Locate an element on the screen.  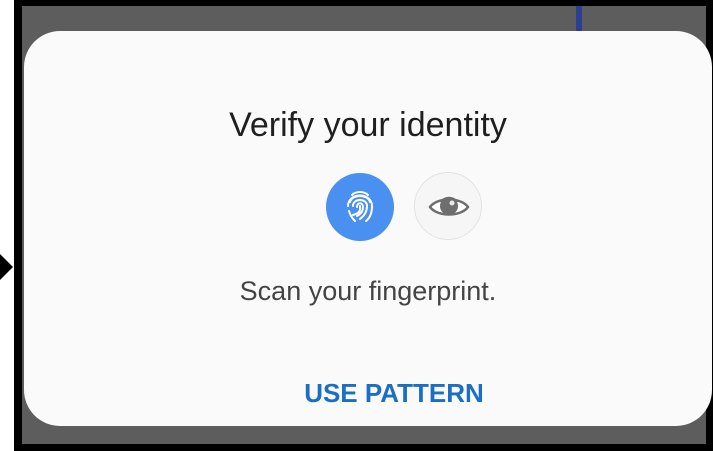
fingerprint-icon is located at coordinates (360, 206).